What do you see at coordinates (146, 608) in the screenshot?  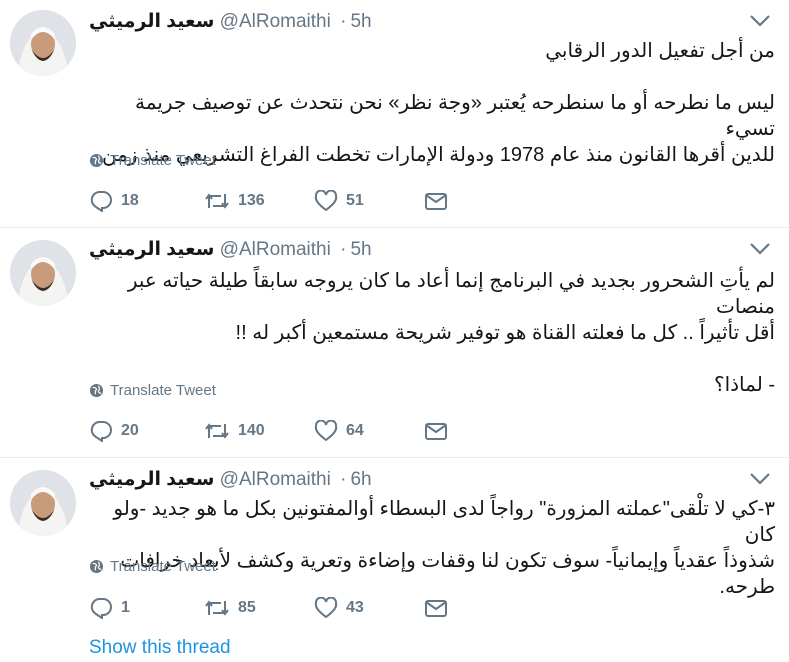 I see `reply-button: 1` at bounding box center [146, 608].